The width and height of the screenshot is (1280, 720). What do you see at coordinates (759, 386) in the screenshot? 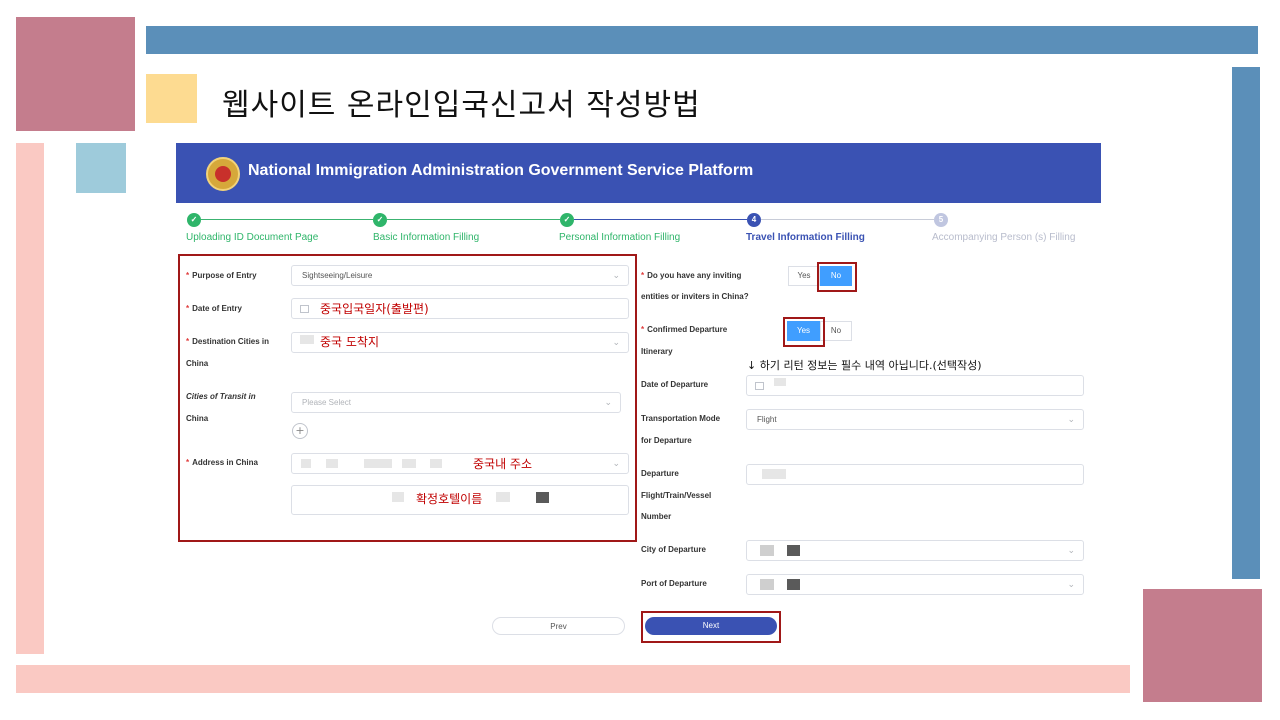
I see `calendar-icon` at bounding box center [759, 386].